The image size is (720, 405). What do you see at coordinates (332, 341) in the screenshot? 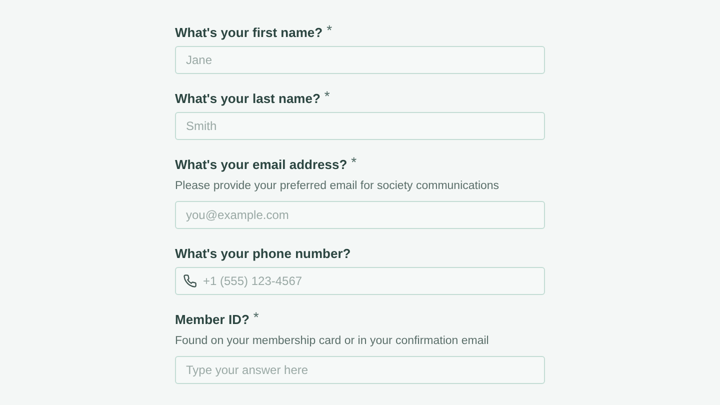
I see `field-hint: Found on your membership card or in your confirmation email` at bounding box center [332, 341].